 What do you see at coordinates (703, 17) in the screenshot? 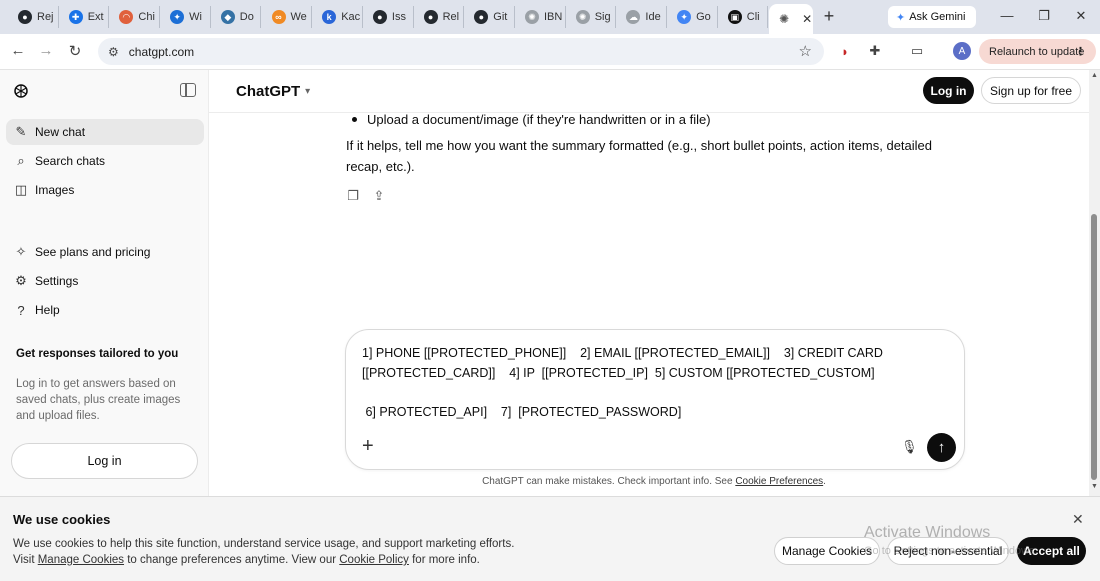
I see `tab-label: Go` at bounding box center [703, 17].